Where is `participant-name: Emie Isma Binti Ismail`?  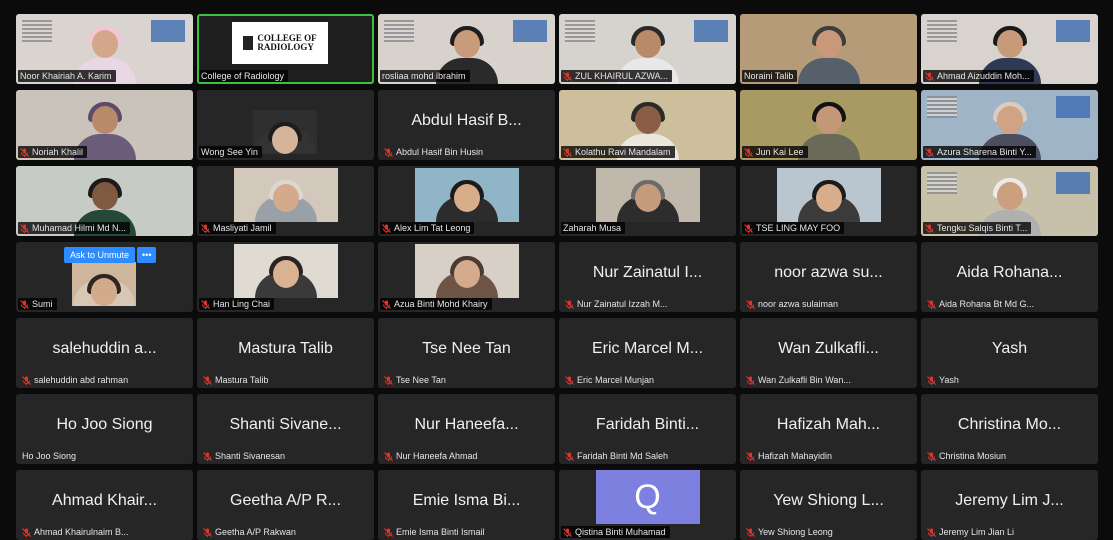
participant-name: Emie Isma Binti Ismail is located at coordinates (440, 532).